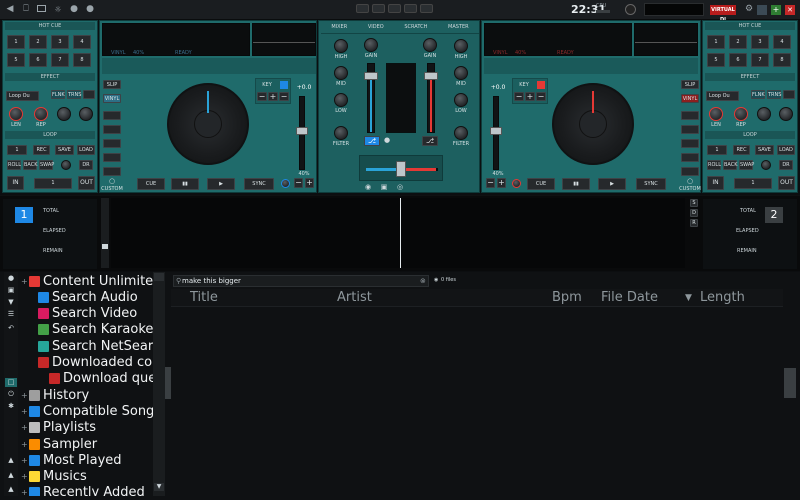 Image resolution: width=800 pixels, height=500 pixels. Describe the element at coordinates (66, 165) in the screenshot. I see `loop-knob-left` at that location.